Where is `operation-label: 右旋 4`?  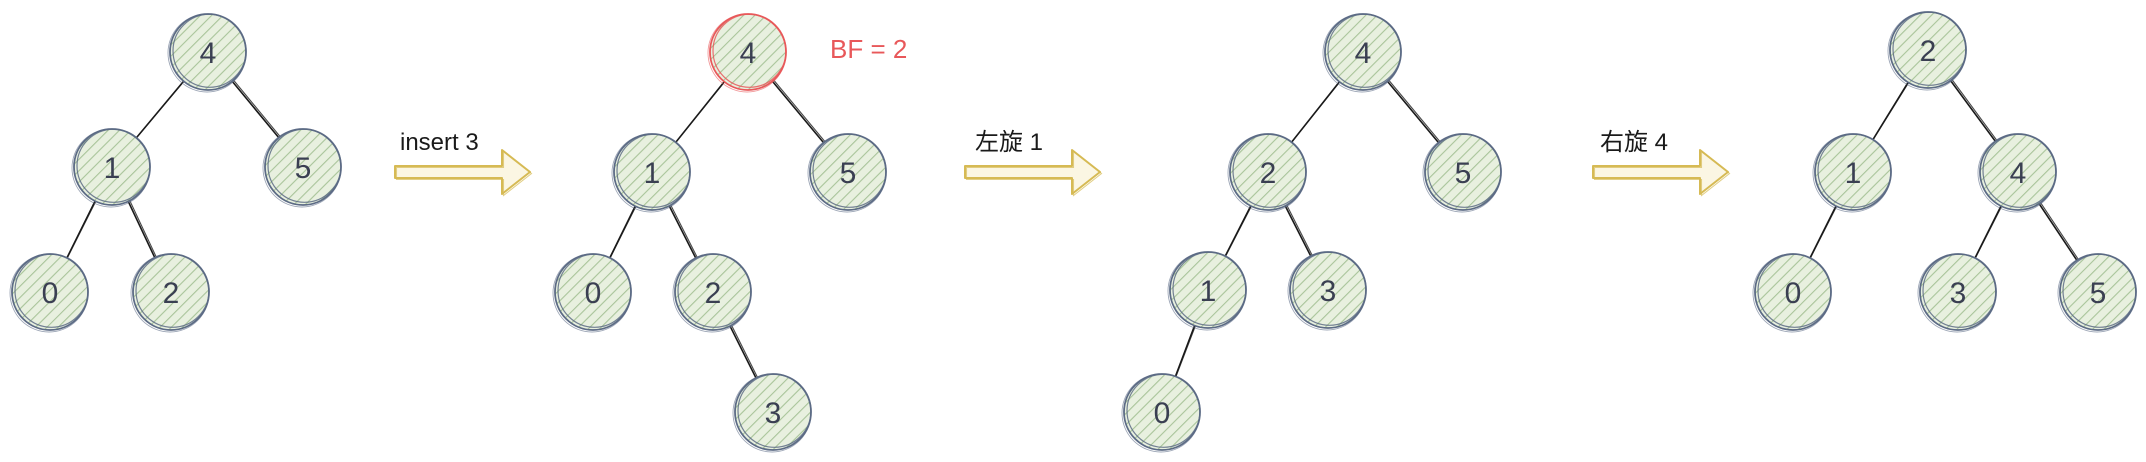 operation-label: 右旋 4 is located at coordinates (1634, 142).